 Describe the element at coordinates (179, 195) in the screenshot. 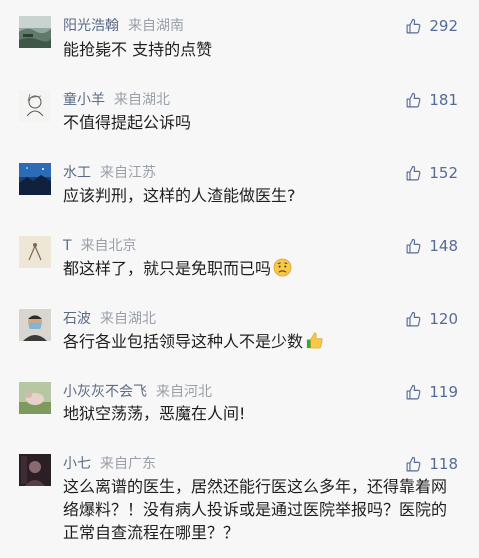

I see `comment-text: 应该判刑，这样的人渣能做医生?` at that location.